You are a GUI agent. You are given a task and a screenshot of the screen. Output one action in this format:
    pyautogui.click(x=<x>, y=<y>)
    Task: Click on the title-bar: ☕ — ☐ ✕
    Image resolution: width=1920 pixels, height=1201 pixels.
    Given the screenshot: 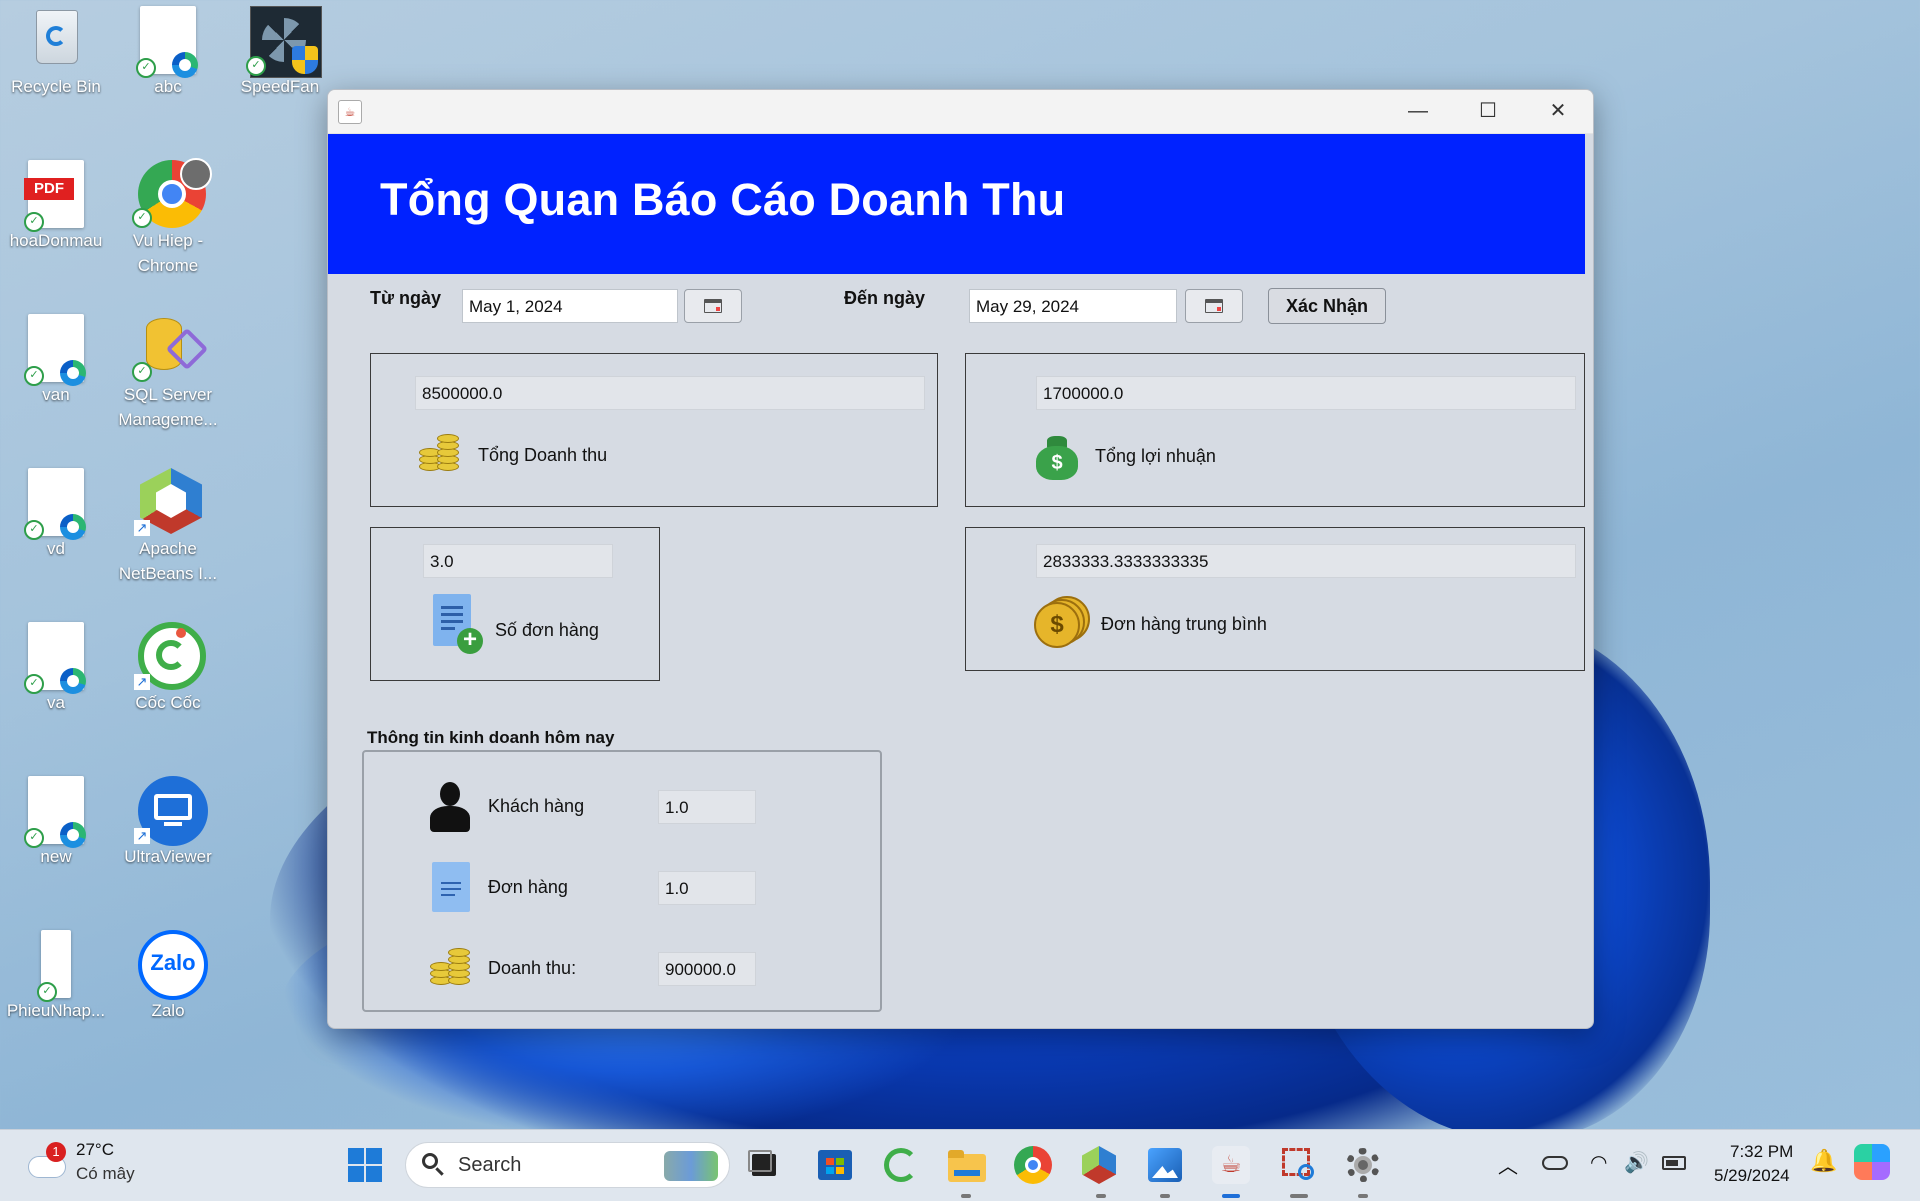 What is the action you would take?
    pyautogui.click(x=960, y=112)
    